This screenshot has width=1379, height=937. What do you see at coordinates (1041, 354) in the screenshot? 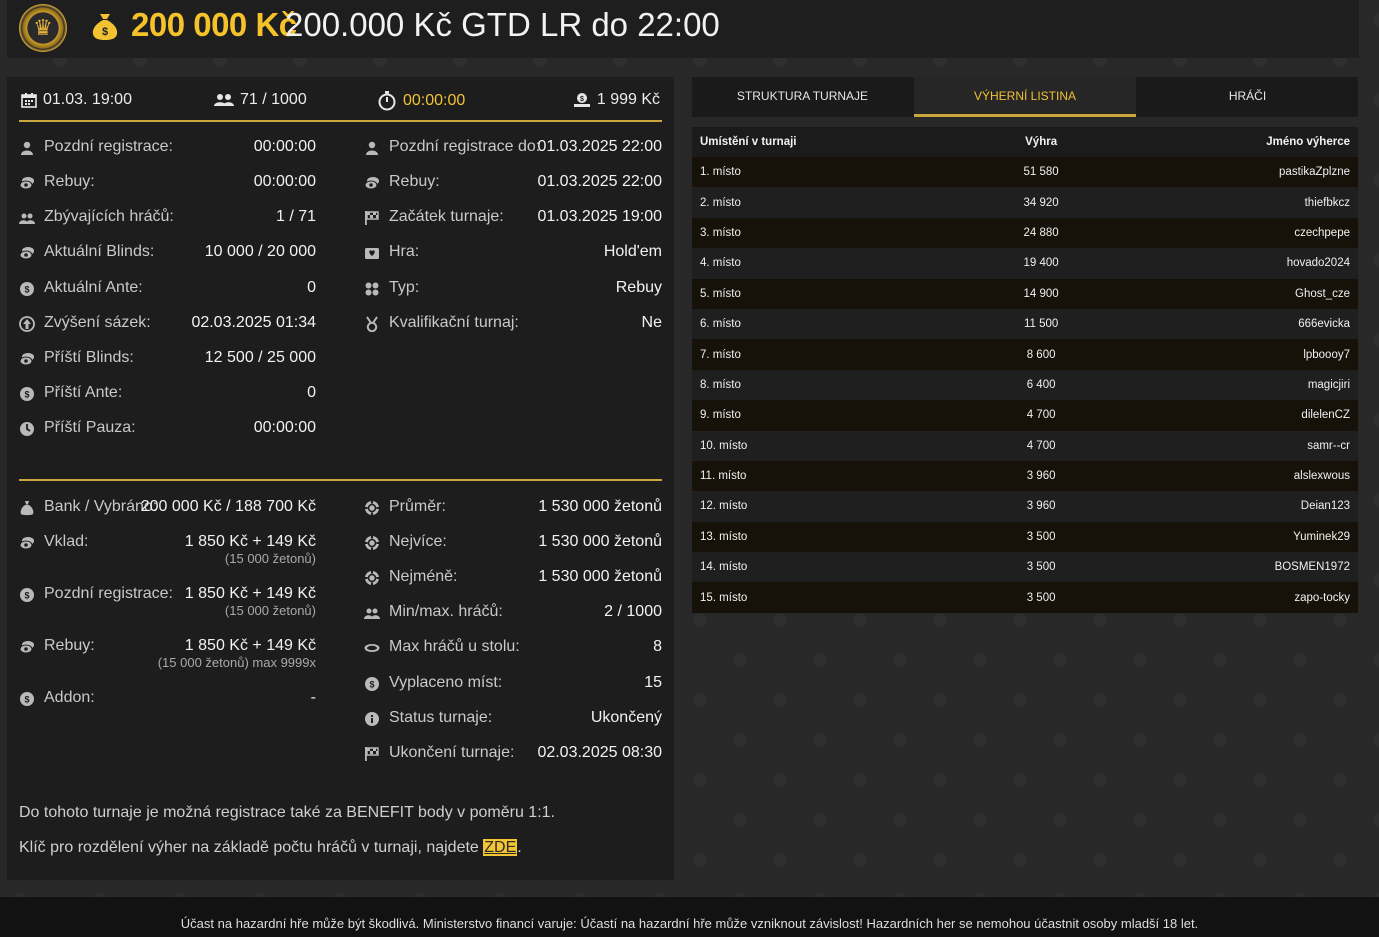
I see `prize-cell: 8 600` at bounding box center [1041, 354].